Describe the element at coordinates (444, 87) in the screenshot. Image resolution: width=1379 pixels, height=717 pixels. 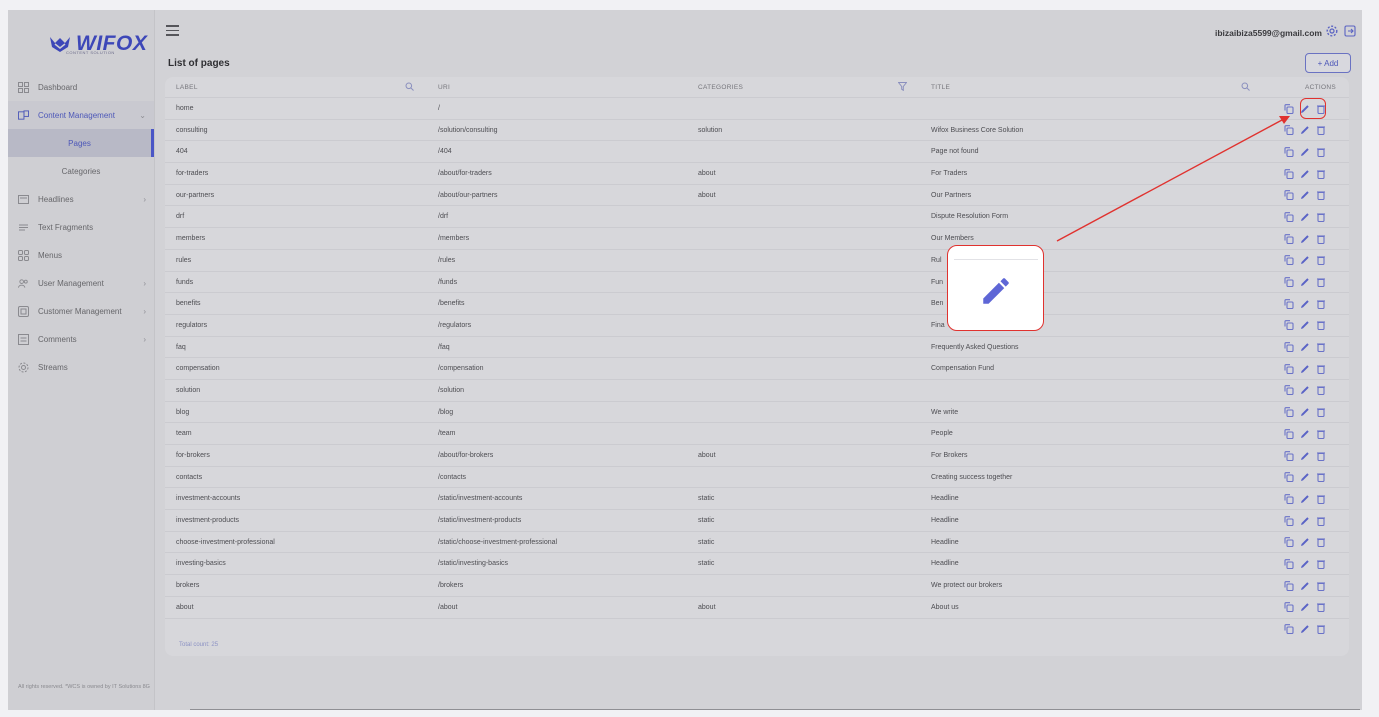
I see `column-header-uri: URI` at that location.